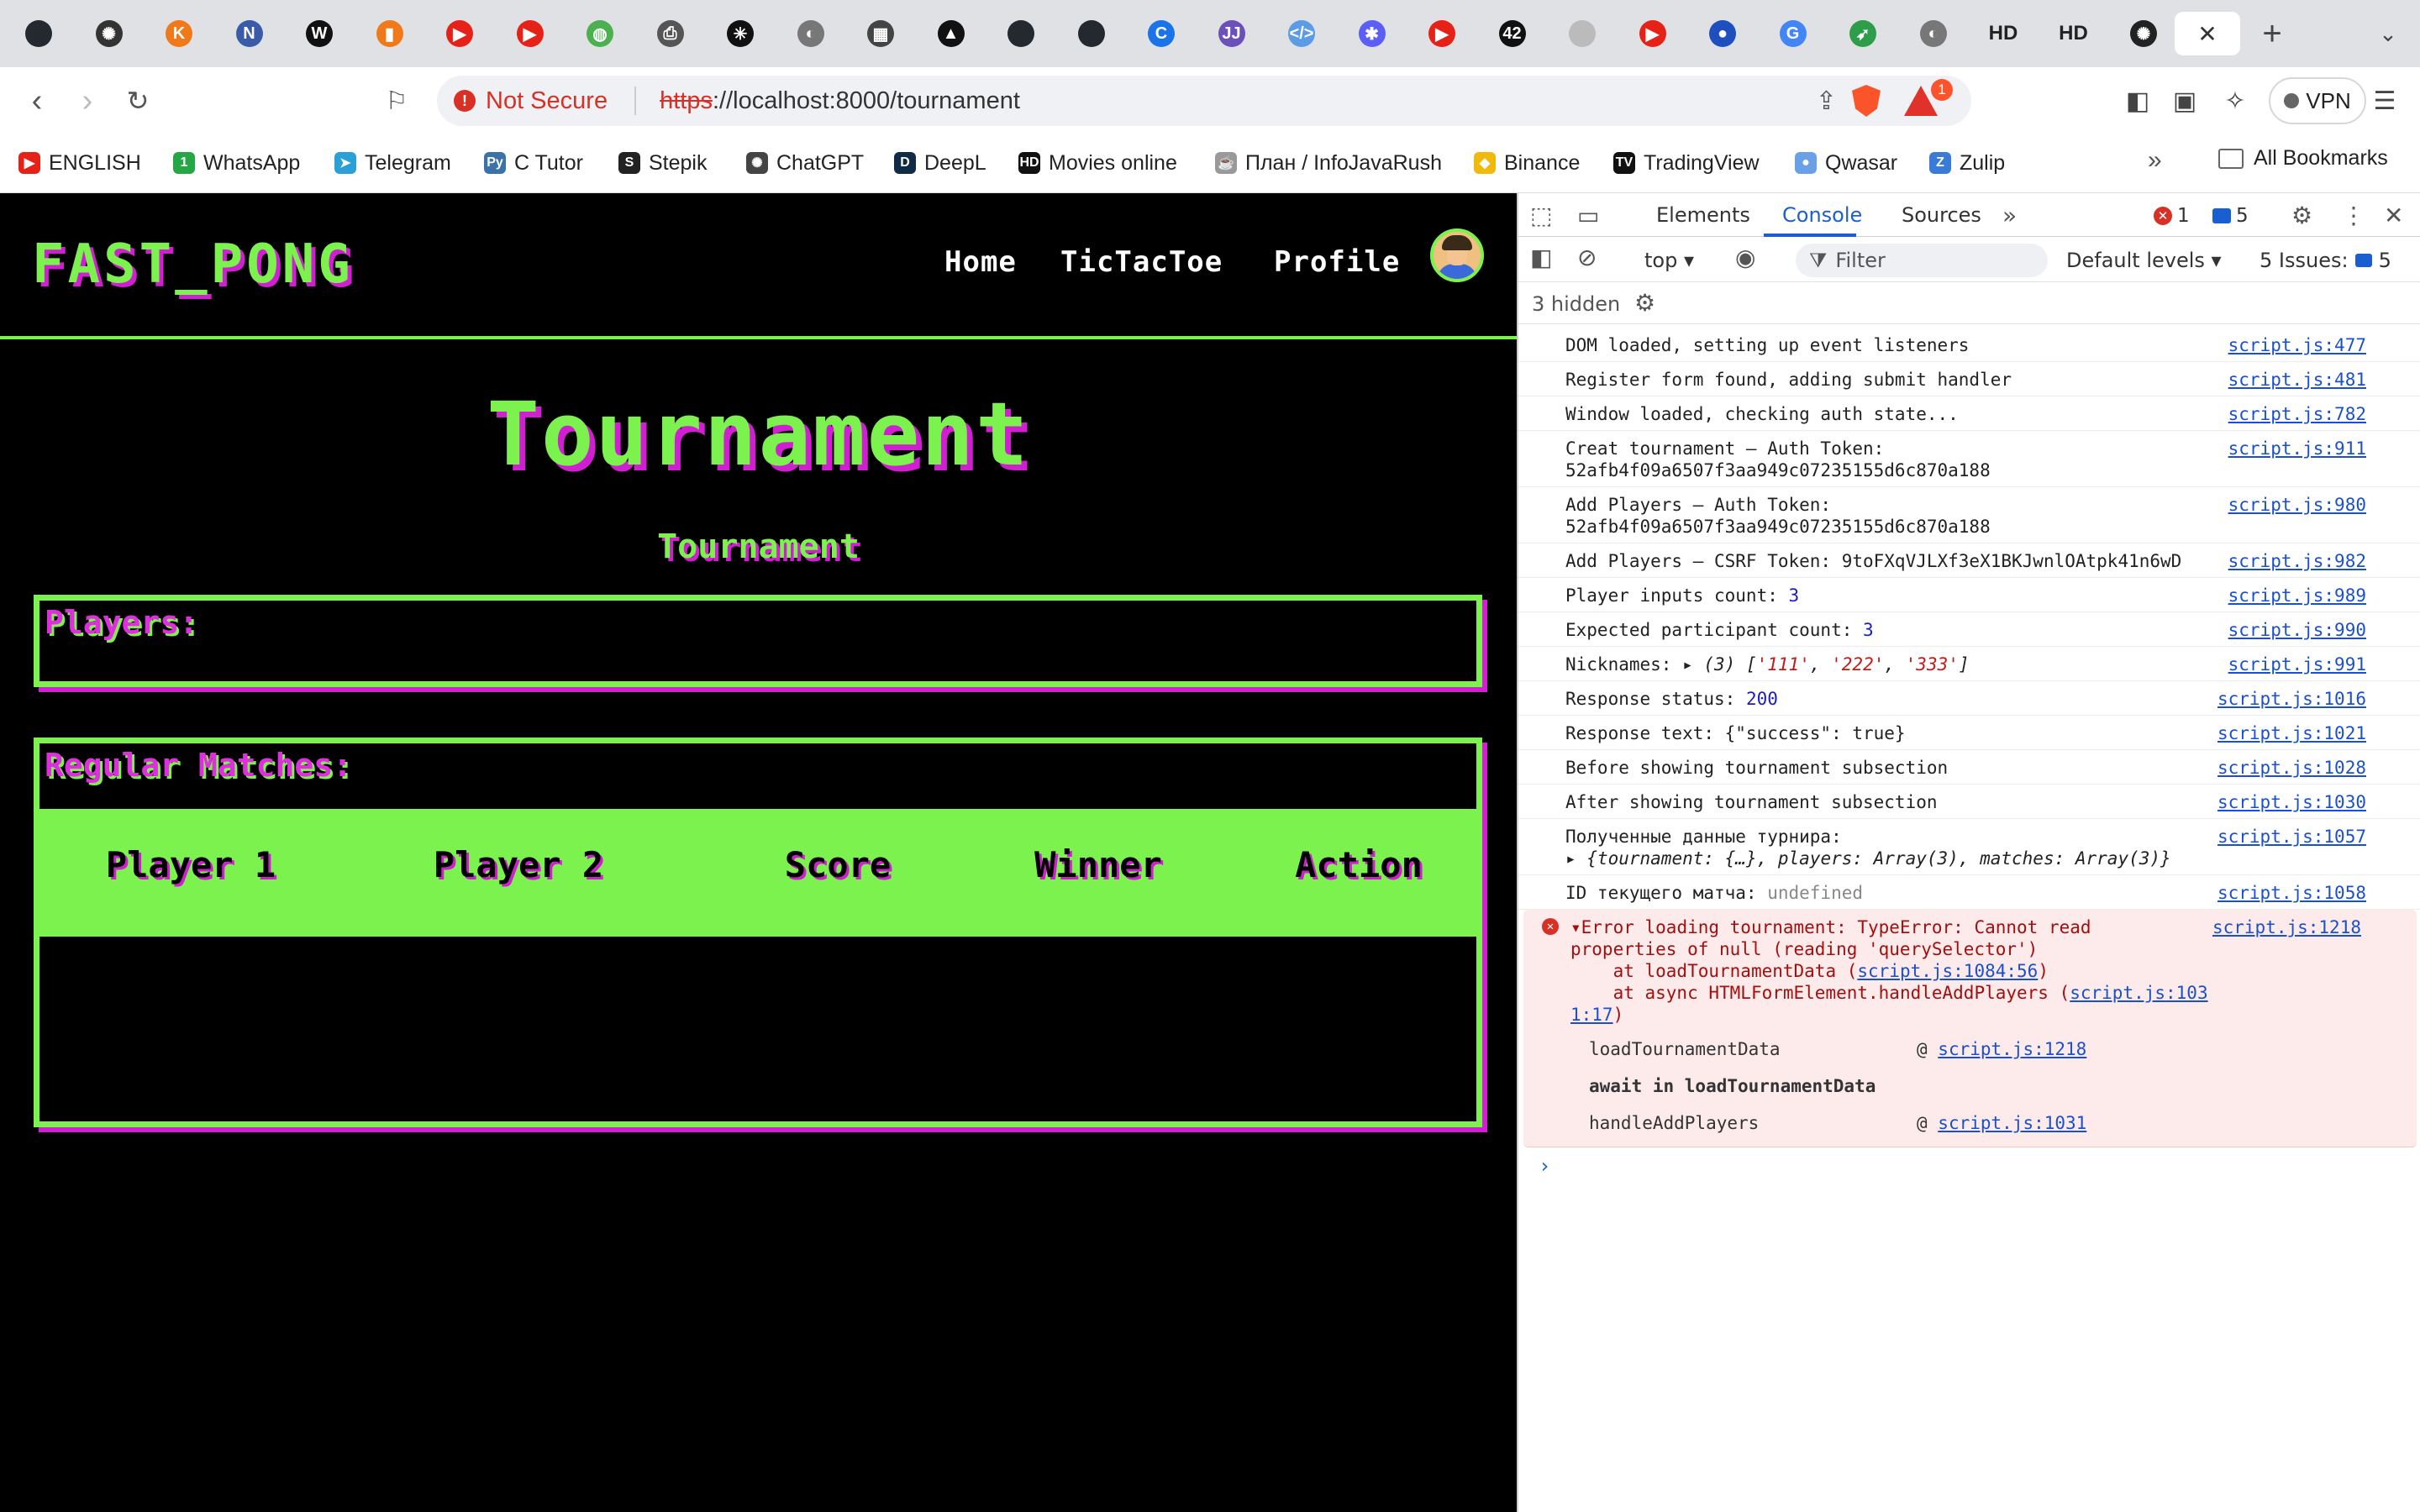  What do you see at coordinates (1541, 257) in the screenshot?
I see `sidebar-toggle-icon: ◧` at bounding box center [1541, 257].